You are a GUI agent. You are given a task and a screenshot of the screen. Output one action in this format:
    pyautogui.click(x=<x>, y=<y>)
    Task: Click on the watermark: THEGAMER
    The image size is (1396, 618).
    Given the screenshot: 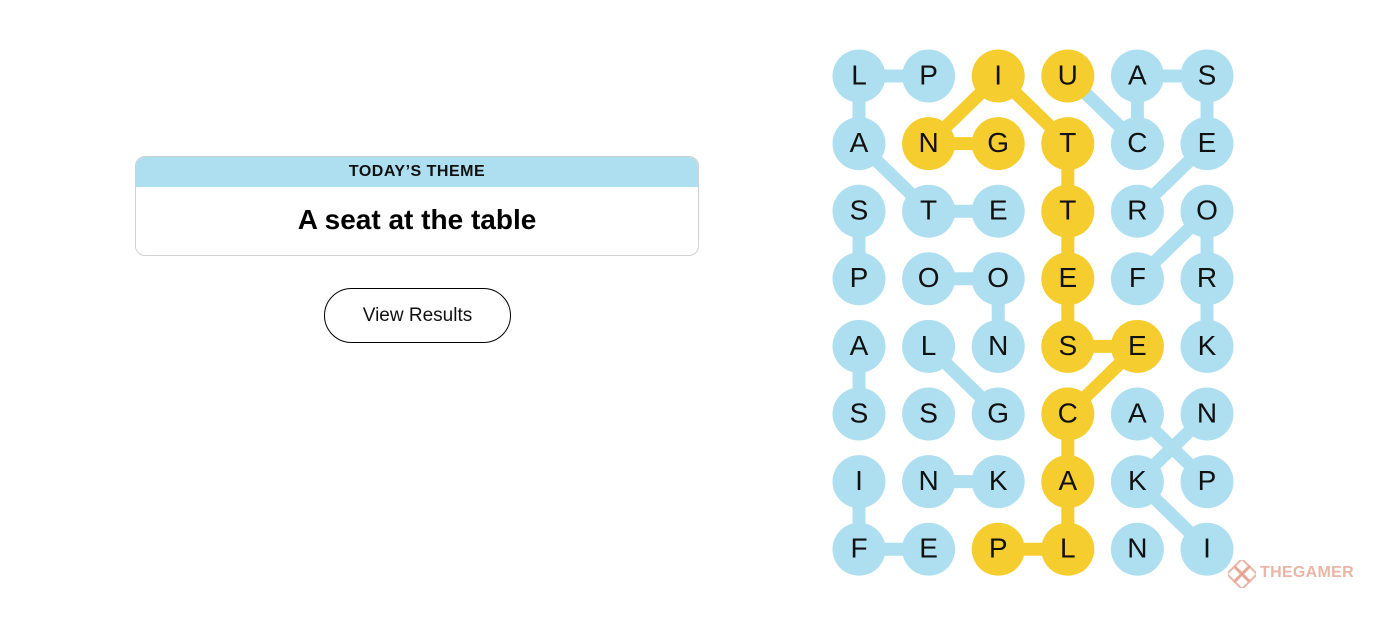 What is the action you would take?
    pyautogui.click(x=1298, y=574)
    